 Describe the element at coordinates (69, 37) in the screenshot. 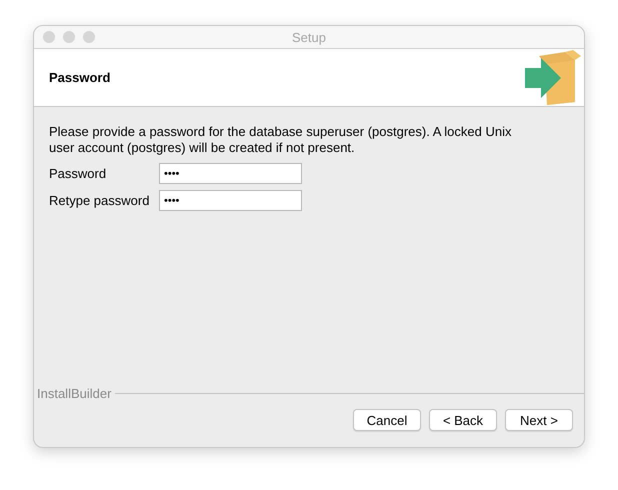

I see `minimize-button` at that location.